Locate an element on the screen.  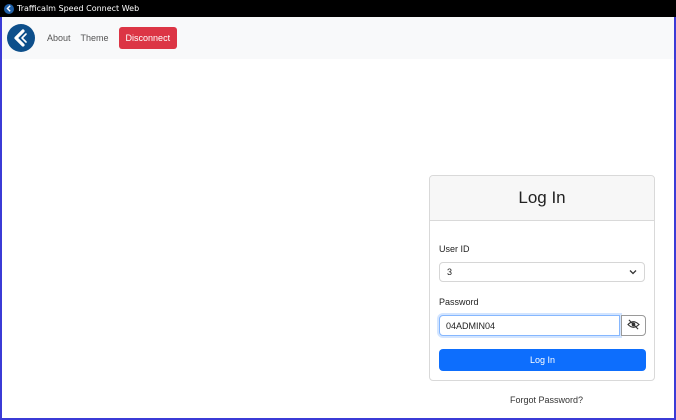
login-card-header: Log In is located at coordinates (542, 198).